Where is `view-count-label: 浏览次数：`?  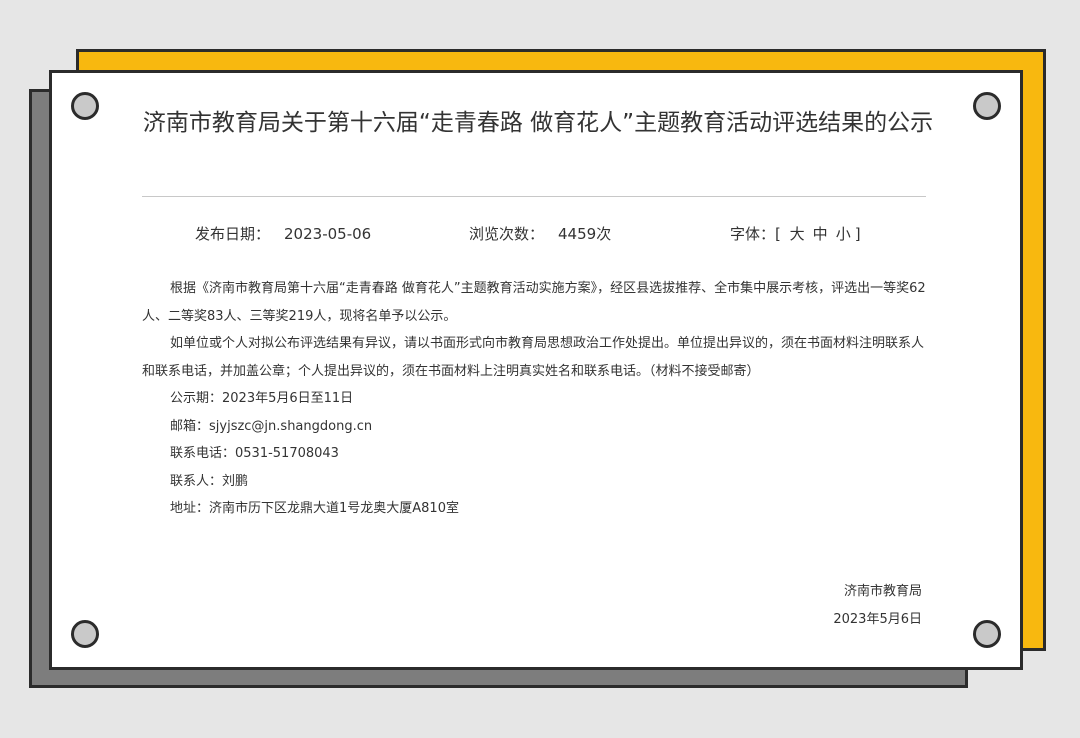 view-count-label: 浏览次数： is located at coordinates (507, 234).